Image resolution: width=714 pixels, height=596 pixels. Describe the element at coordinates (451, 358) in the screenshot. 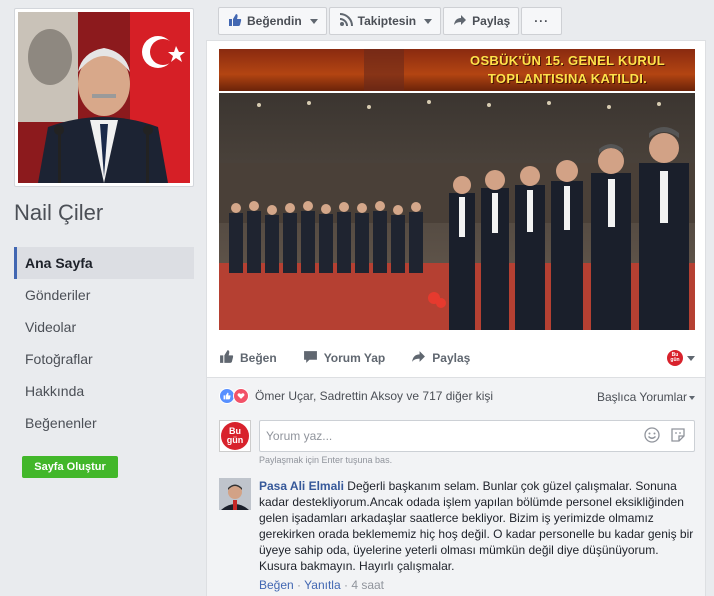

I see `post-share-label: Paylaş` at that location.